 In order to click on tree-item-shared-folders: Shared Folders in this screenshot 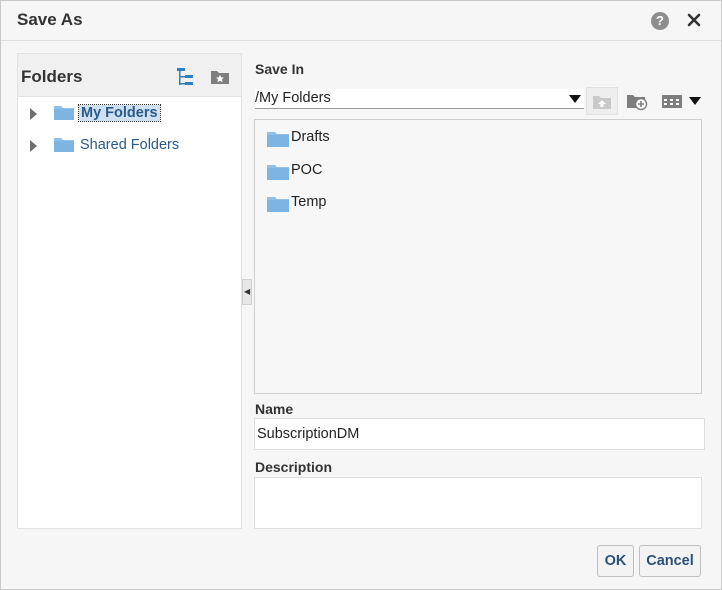, I will do `click(129, 146)`.